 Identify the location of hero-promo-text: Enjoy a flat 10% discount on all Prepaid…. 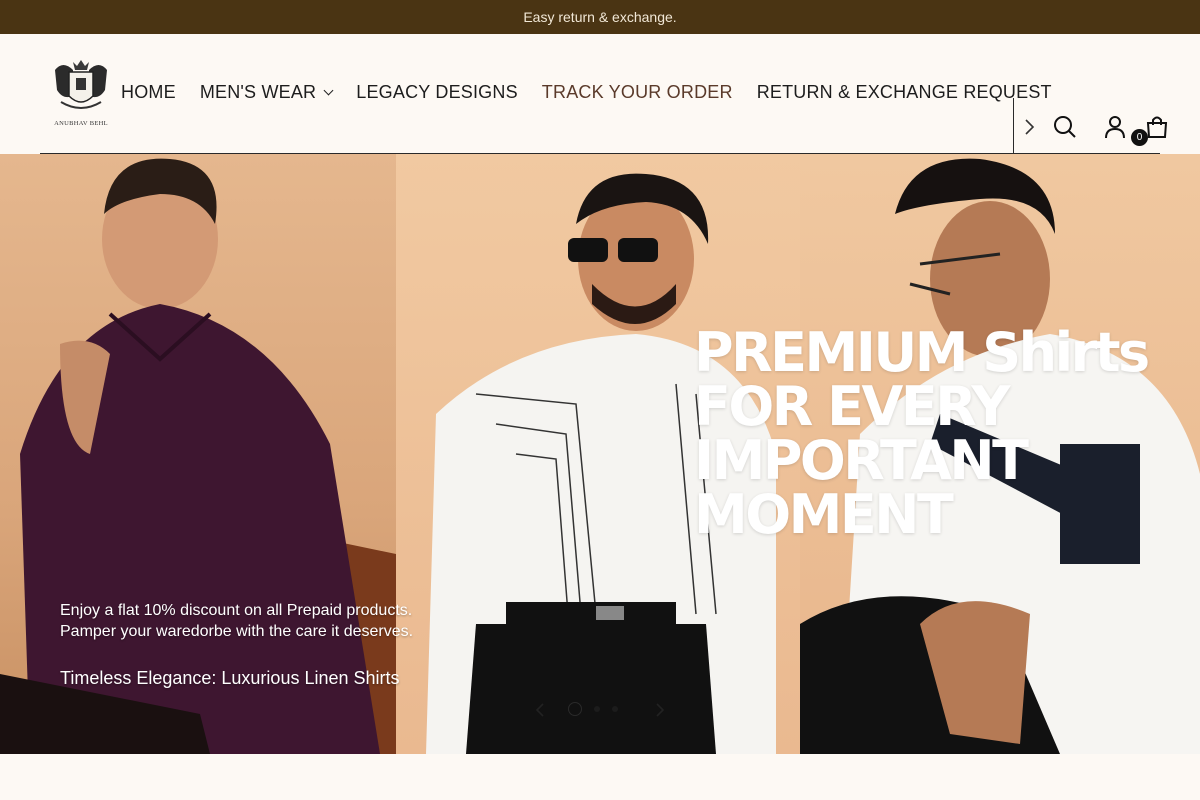
(236, 621).